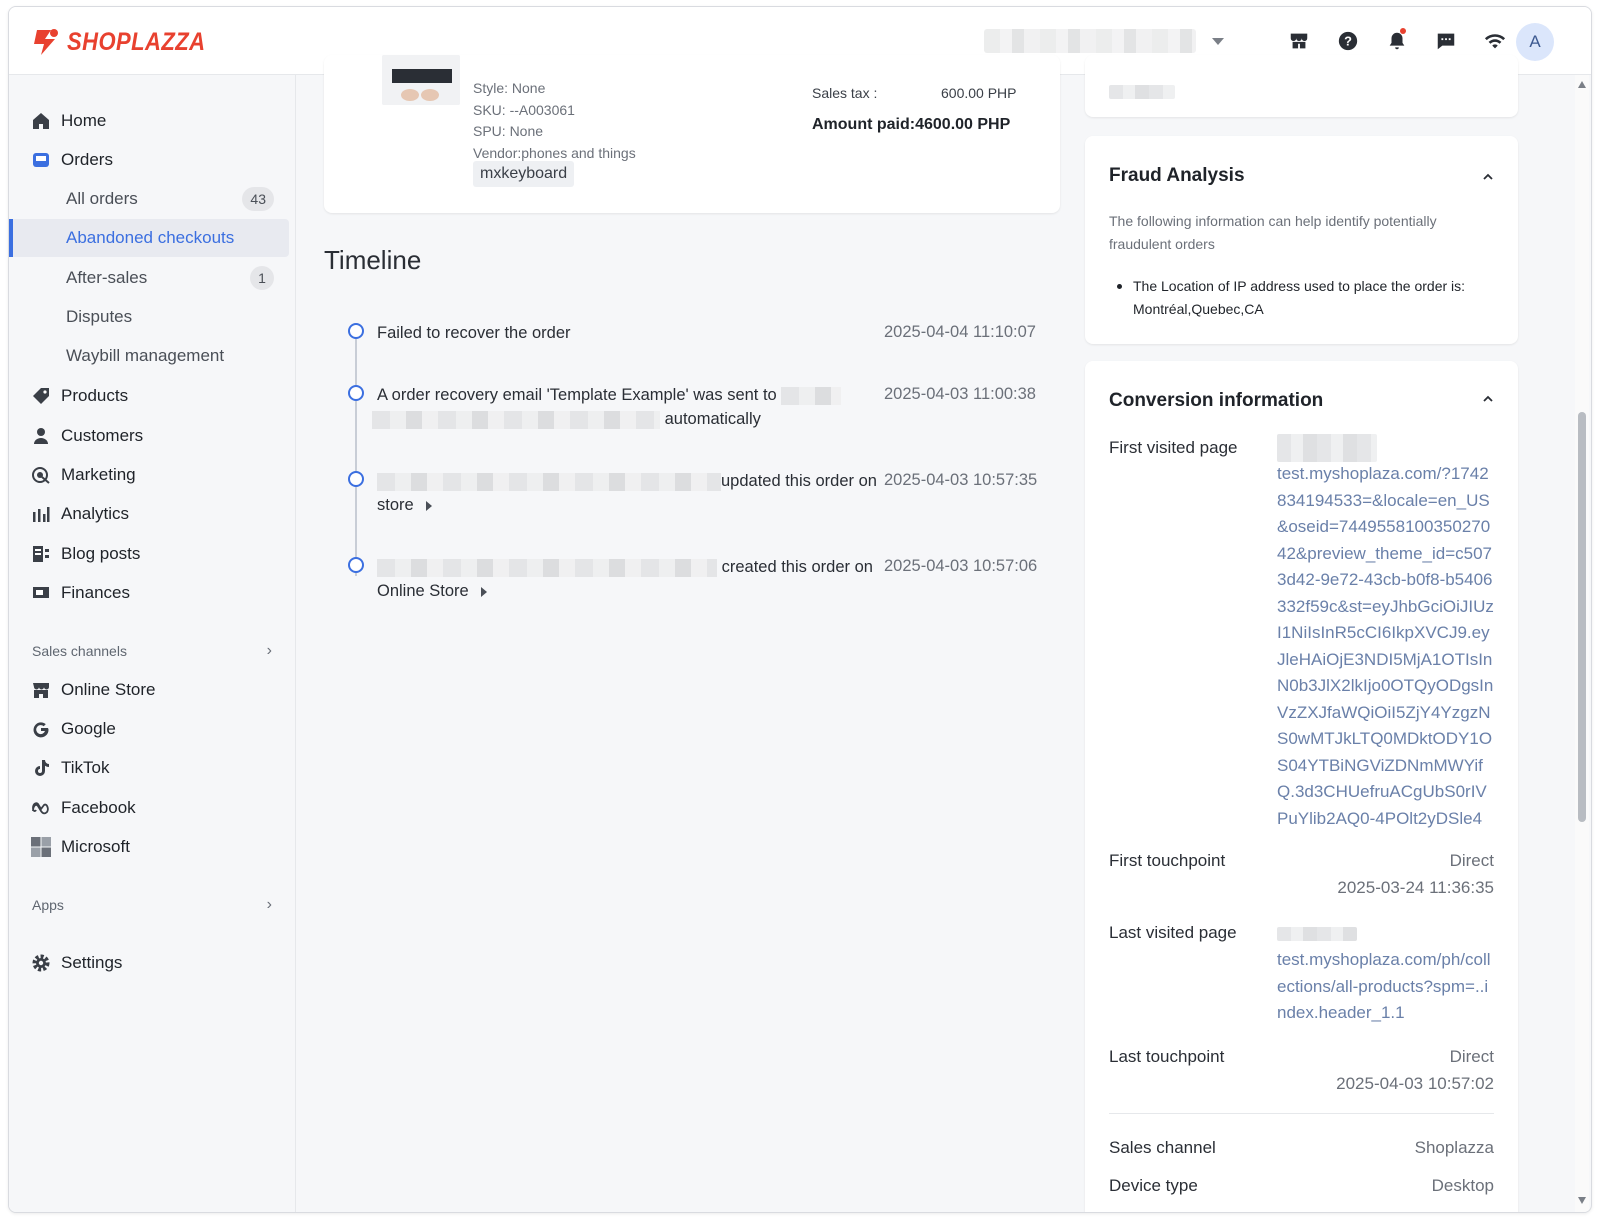 The width and height of the screenshot is (1600, 1219). Describe the element at coordinates (1173, 447) in the screenshot. I see `first-visited-label: First visited page` at that location.